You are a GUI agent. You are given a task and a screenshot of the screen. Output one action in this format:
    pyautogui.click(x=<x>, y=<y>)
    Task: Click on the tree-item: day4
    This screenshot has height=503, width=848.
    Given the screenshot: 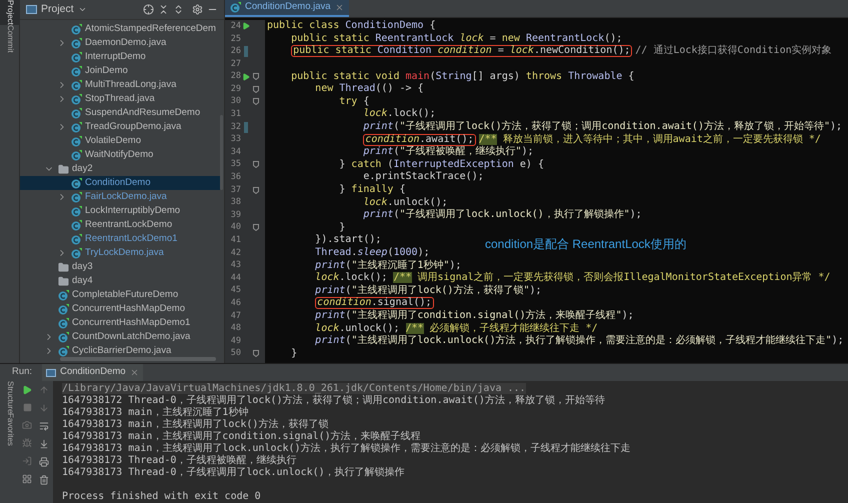 What is the action you would take?
    pyautogui.click(x=120, y=281)
    